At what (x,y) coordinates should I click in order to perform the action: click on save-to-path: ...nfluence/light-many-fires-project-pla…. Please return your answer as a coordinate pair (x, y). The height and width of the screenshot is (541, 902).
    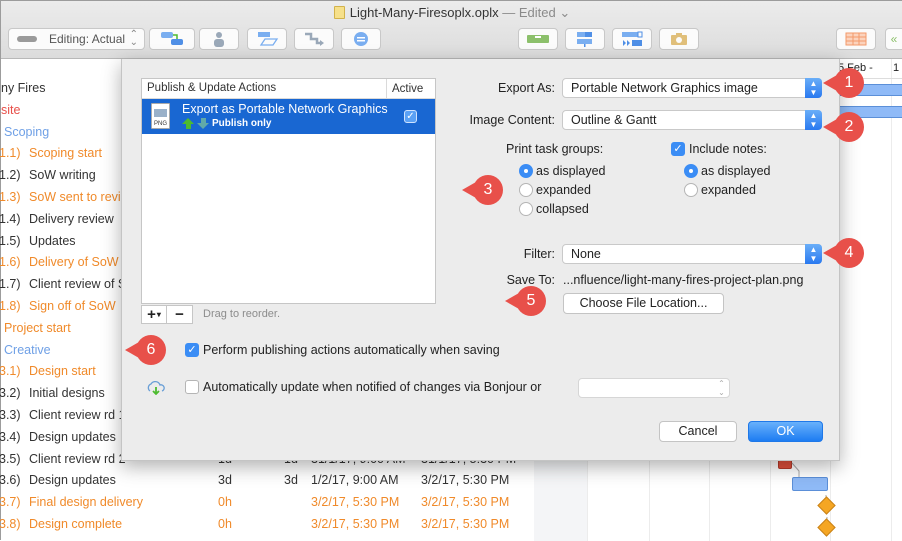
    Looking at the image, I should click on (683, 280).